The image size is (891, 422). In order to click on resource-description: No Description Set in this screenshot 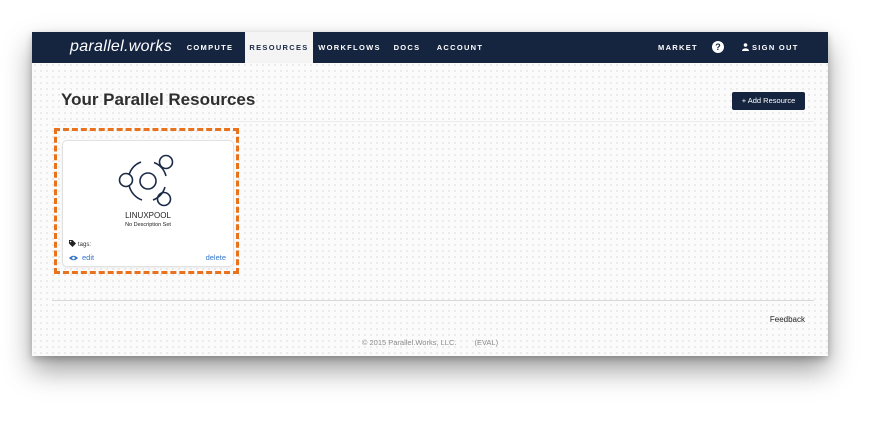, I will do `click(148, 225)`.